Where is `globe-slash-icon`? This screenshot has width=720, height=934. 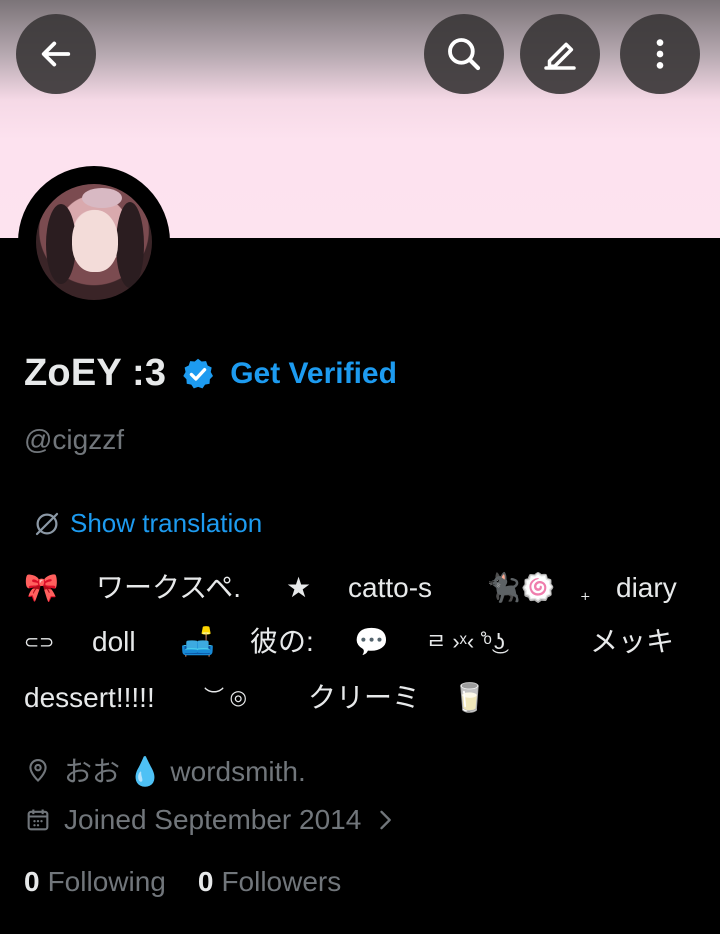 globe-slash-icon is located at coordinates (47, 523).